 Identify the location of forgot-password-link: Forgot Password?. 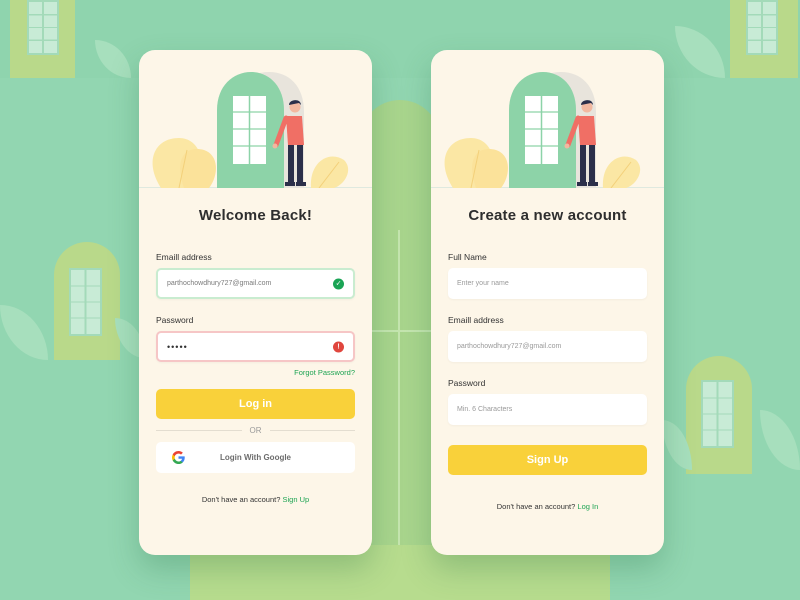
(255, 372).